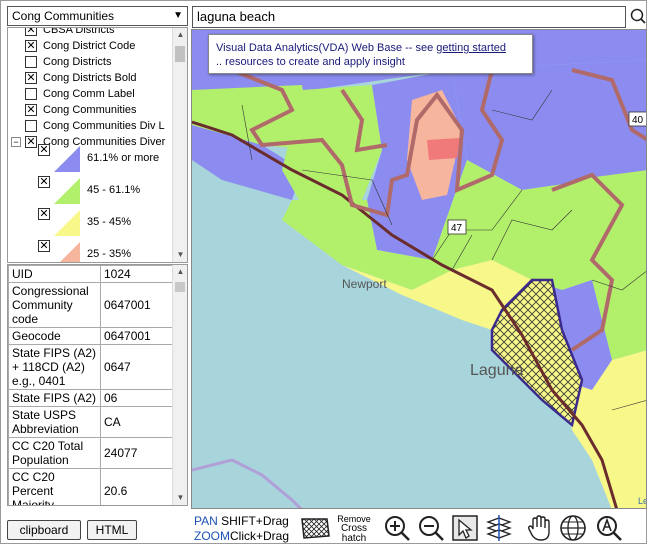 This screenshot has height=544, width=647. What do you see at coordinates (90, 46) in the screenshot?
I see `layer-item: ✕ Cong District Code` at bounding box center [90, 46].